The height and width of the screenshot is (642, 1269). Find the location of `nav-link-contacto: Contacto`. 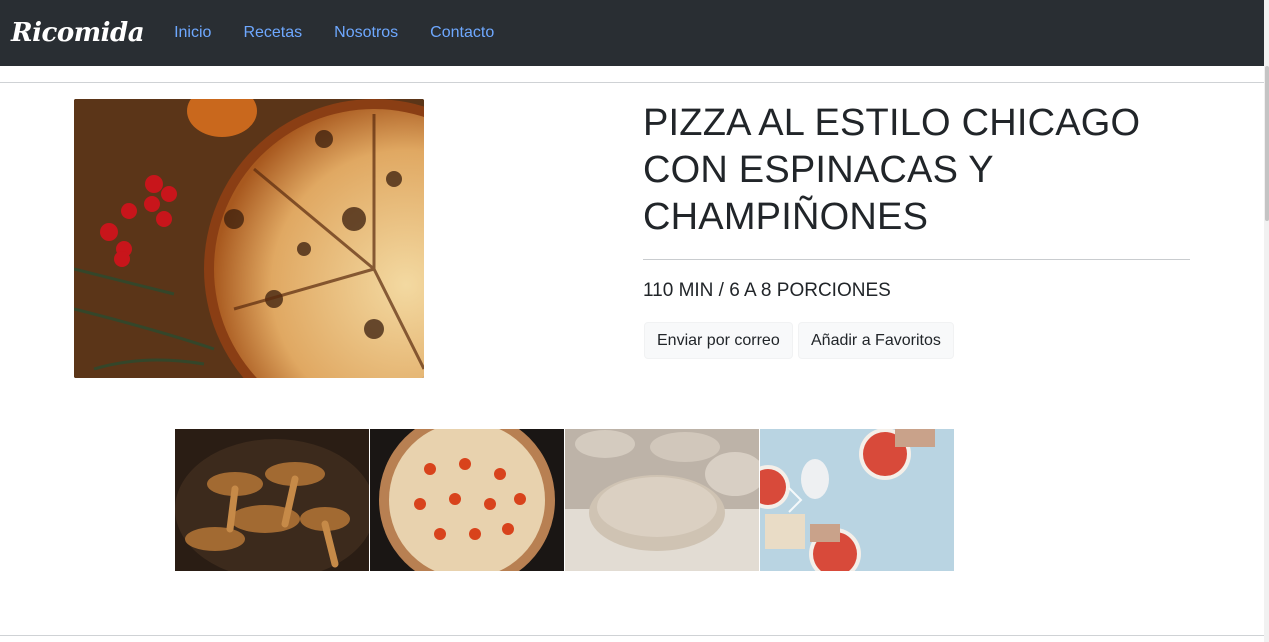

nav-link-contacto: Contacto is located at coordinates (462, 33).